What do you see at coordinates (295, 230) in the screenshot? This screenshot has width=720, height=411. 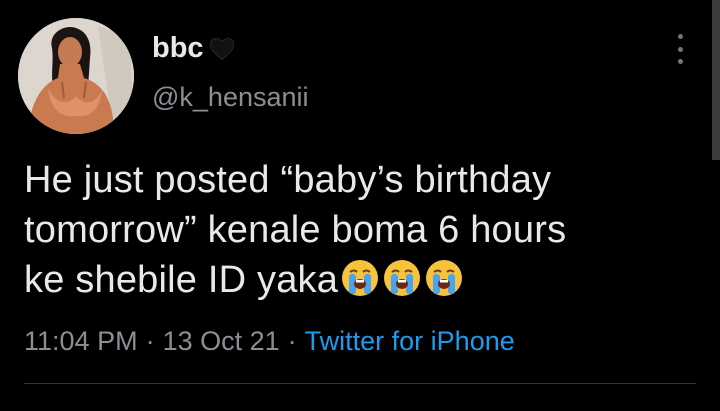 I see `tweet-line-2: tomorrow” kenale boma 6 hours` at bounding box center [295, 230].